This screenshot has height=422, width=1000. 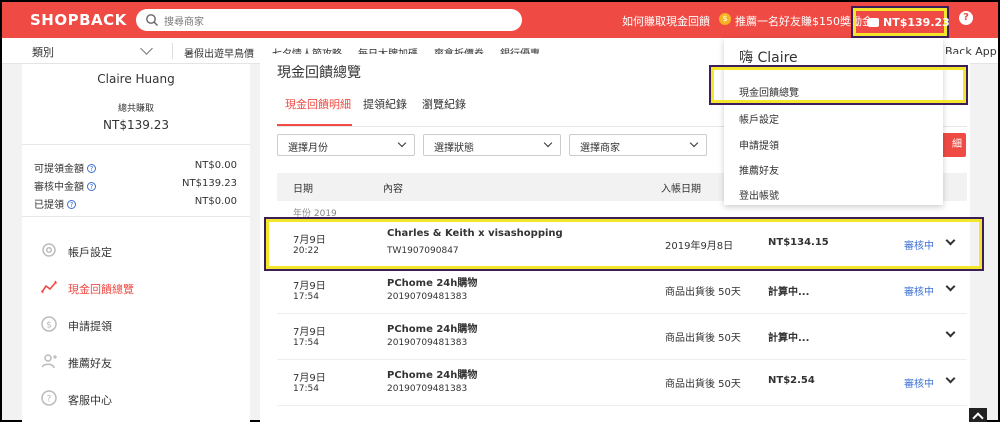 I want to click on balance-amount: NT$139.23, so click(x=916, y=22).